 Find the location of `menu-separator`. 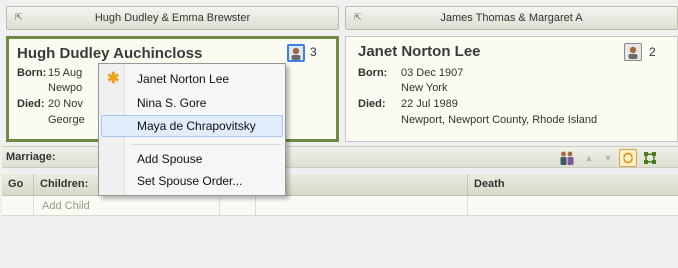

menu-separator is located at coordinates (206, 144).